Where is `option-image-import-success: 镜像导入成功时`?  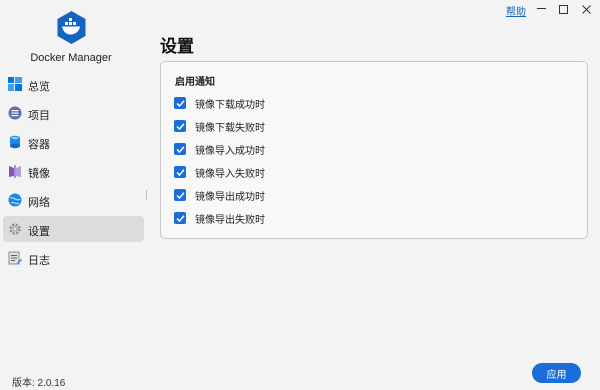
option-image-import-success: 镜像导入成功时 is located at coordinates (219, 149).